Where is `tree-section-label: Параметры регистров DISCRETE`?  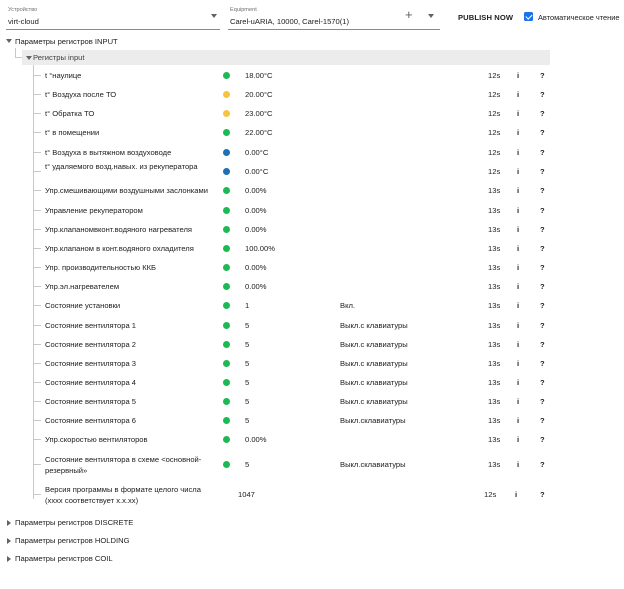
tree-section-label: Параметры регистров DISCRETE is located at coordinates (74, 522).